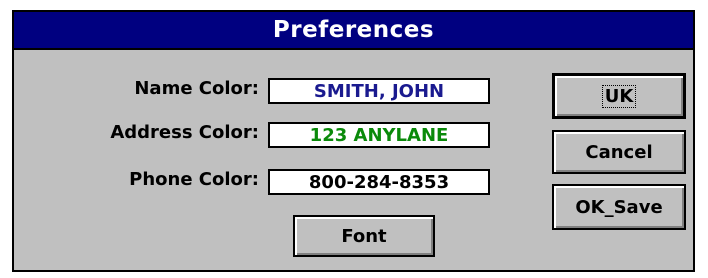 This screenshot has height=278, width=708. I want to click on font-button-label: Font, so click(364, 236).